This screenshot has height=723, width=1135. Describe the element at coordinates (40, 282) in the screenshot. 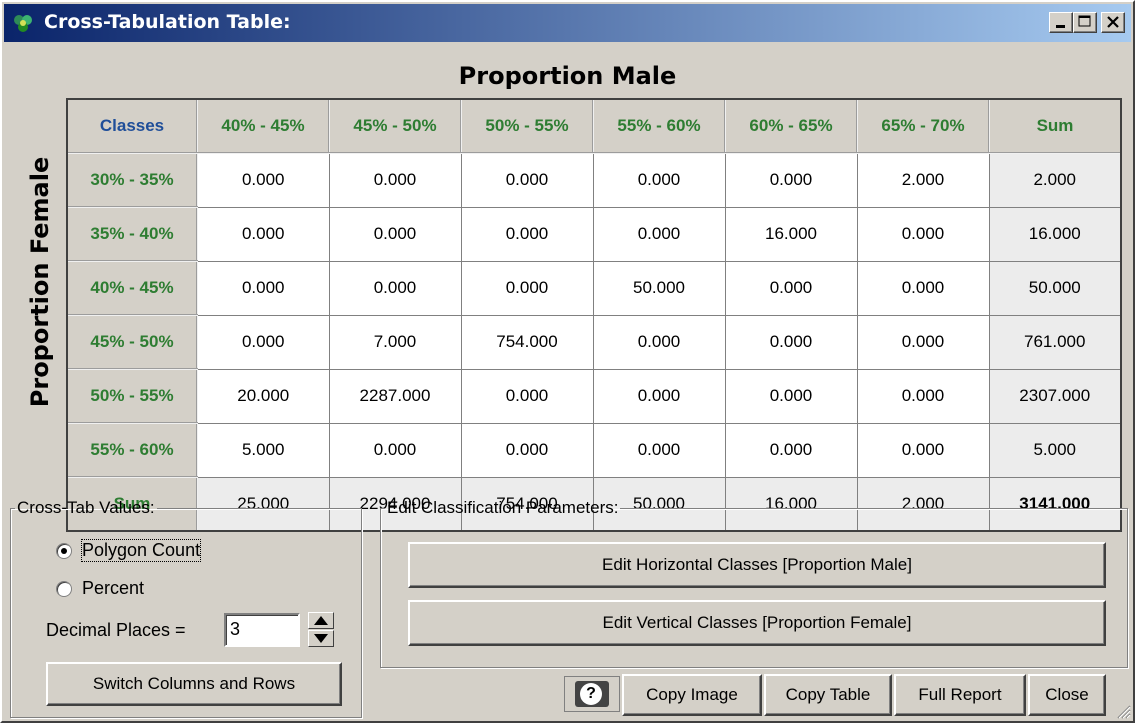

I see `row-axis-heading: Proportion Female` at that location.